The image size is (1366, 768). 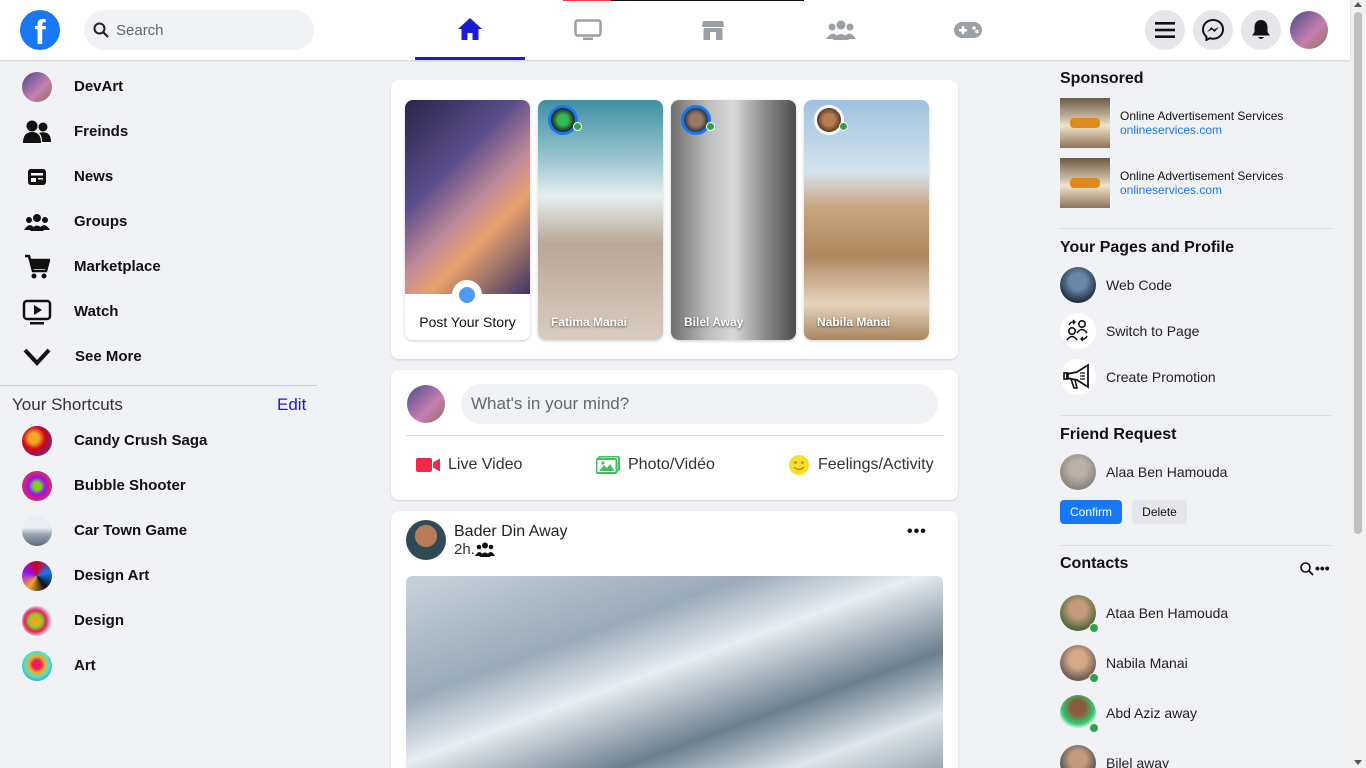 I want to click on sidebar-item-groups: Groups, so click(x=158, y=221).